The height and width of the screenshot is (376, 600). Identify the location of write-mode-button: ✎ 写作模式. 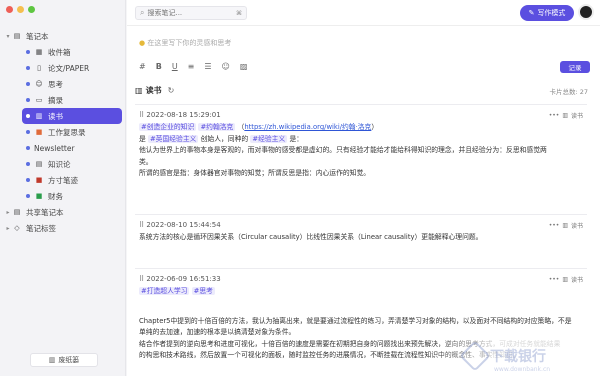
(547, 13).